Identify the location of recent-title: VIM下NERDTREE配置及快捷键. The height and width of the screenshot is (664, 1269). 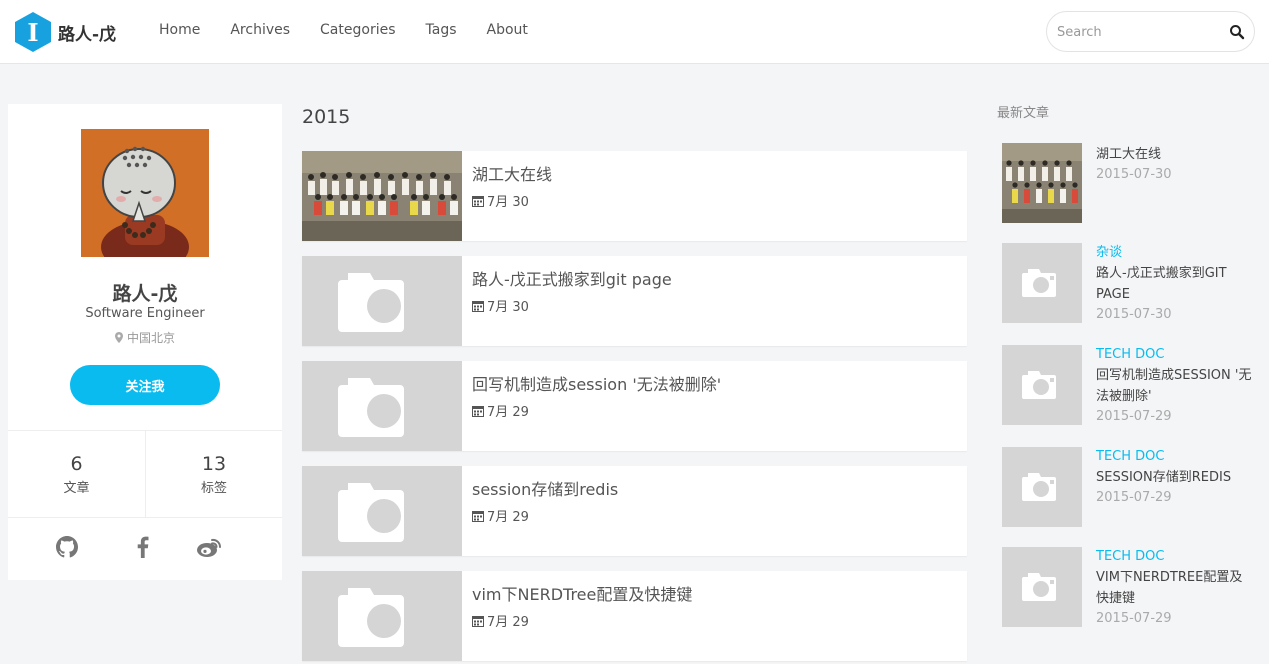
(1174, 588).